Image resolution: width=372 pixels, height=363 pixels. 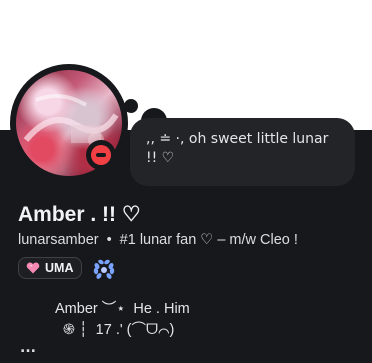 I want to click on bio-line-1: Amber ︶⋆ He . Him, so click(x=122, y=309).